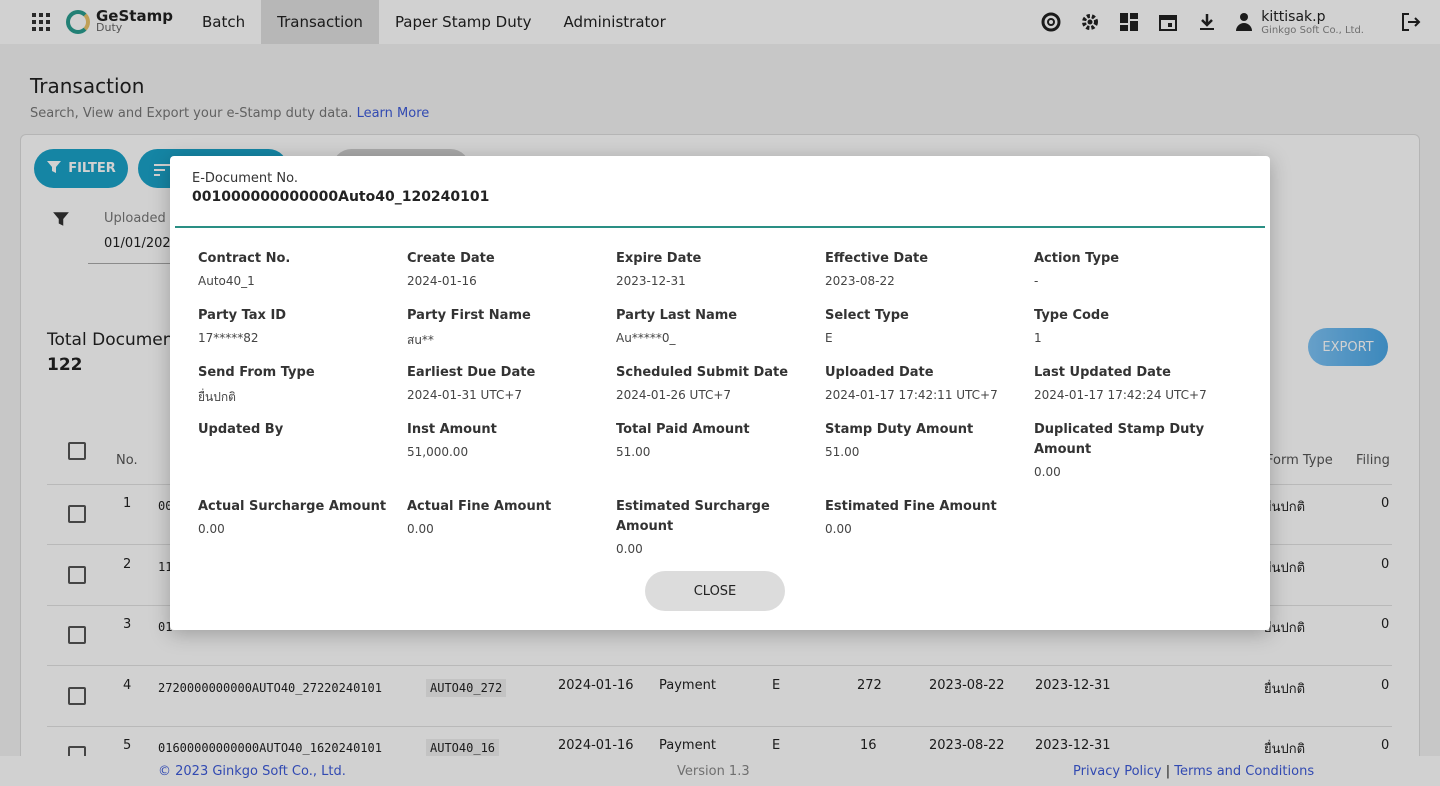 The image size is (1440, 786). What do you see at coordinates (659, 269) in the screenshot?
I see `field-expire-date: Expire Date 2023-12-31` at bounding box center [659, 269].